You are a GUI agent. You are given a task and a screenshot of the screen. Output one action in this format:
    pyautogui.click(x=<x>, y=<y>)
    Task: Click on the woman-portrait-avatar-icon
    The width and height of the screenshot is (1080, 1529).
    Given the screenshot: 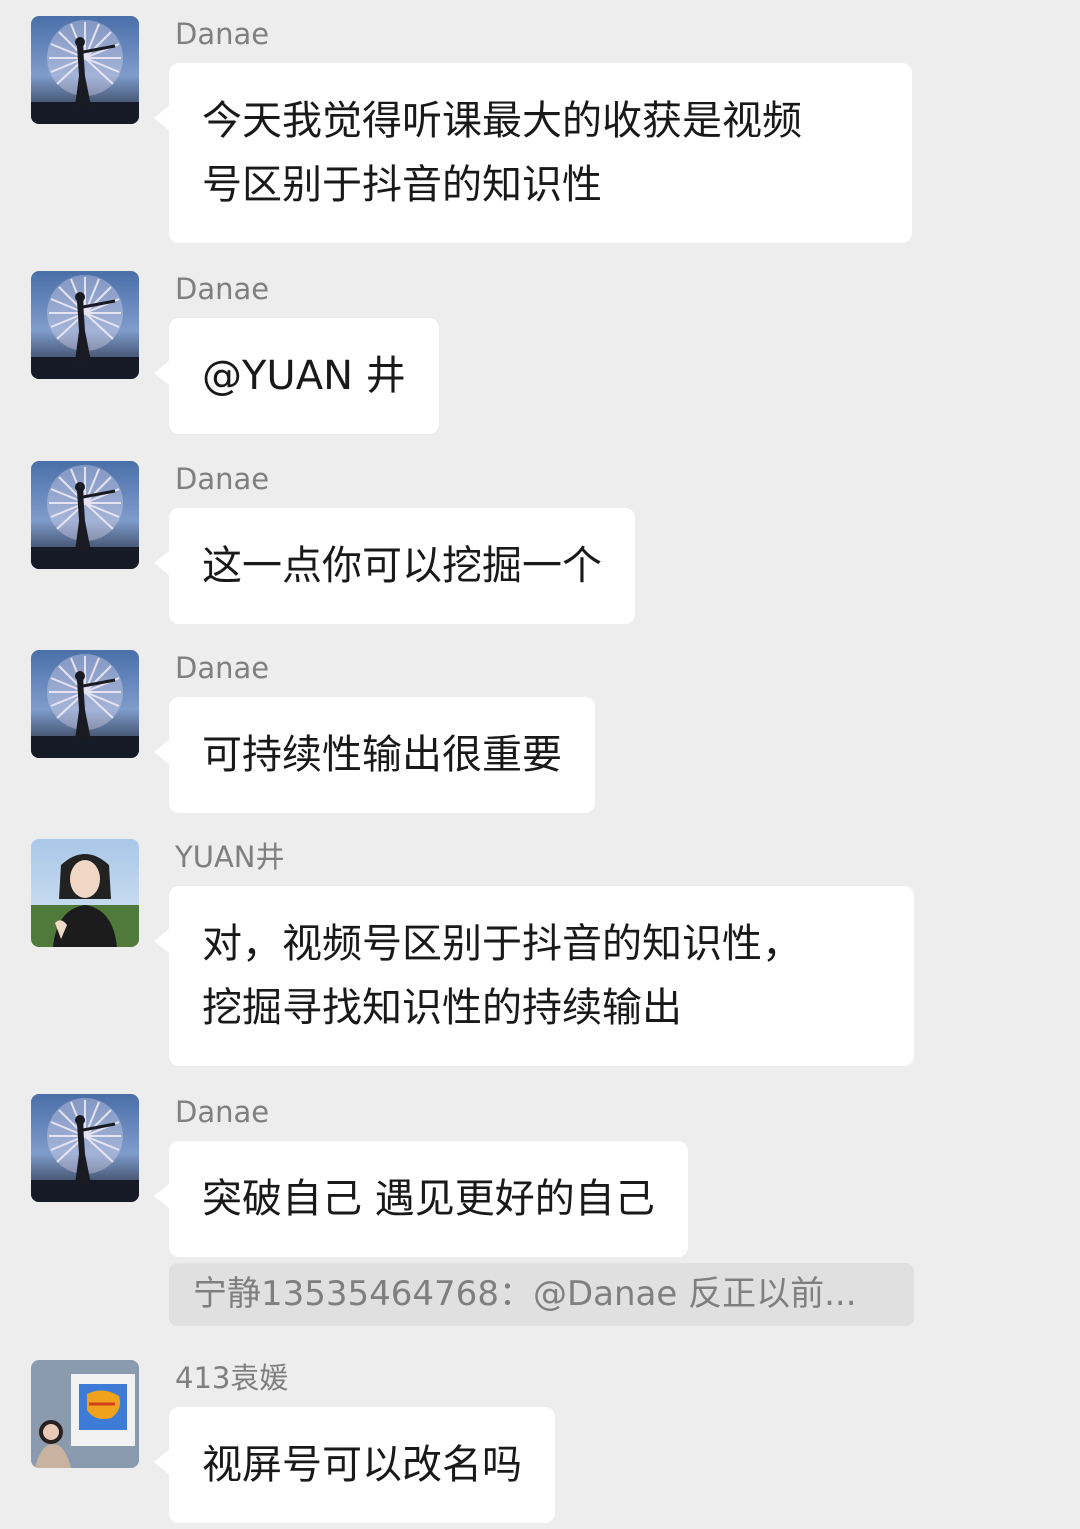 What is the action you would take?
    pyautogui.click(x=85, y=893)
    